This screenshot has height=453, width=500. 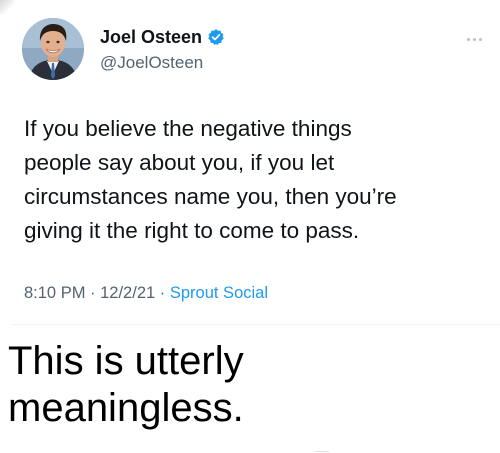 I want to click on display-name-row: Joel Osteen, so click(x=162, y=37).